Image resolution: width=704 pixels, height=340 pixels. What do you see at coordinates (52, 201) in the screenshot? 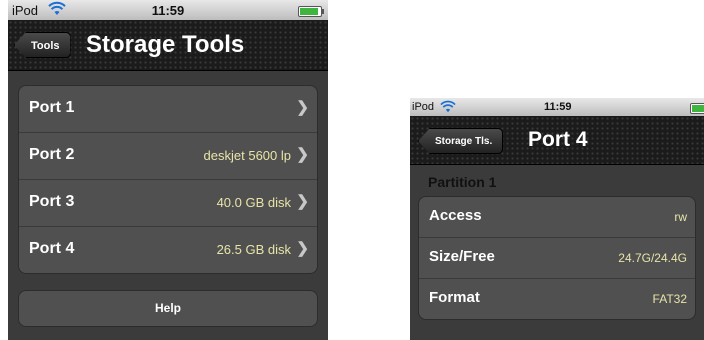
I see `port-label: Port 3` at bounding box center [52, 201].